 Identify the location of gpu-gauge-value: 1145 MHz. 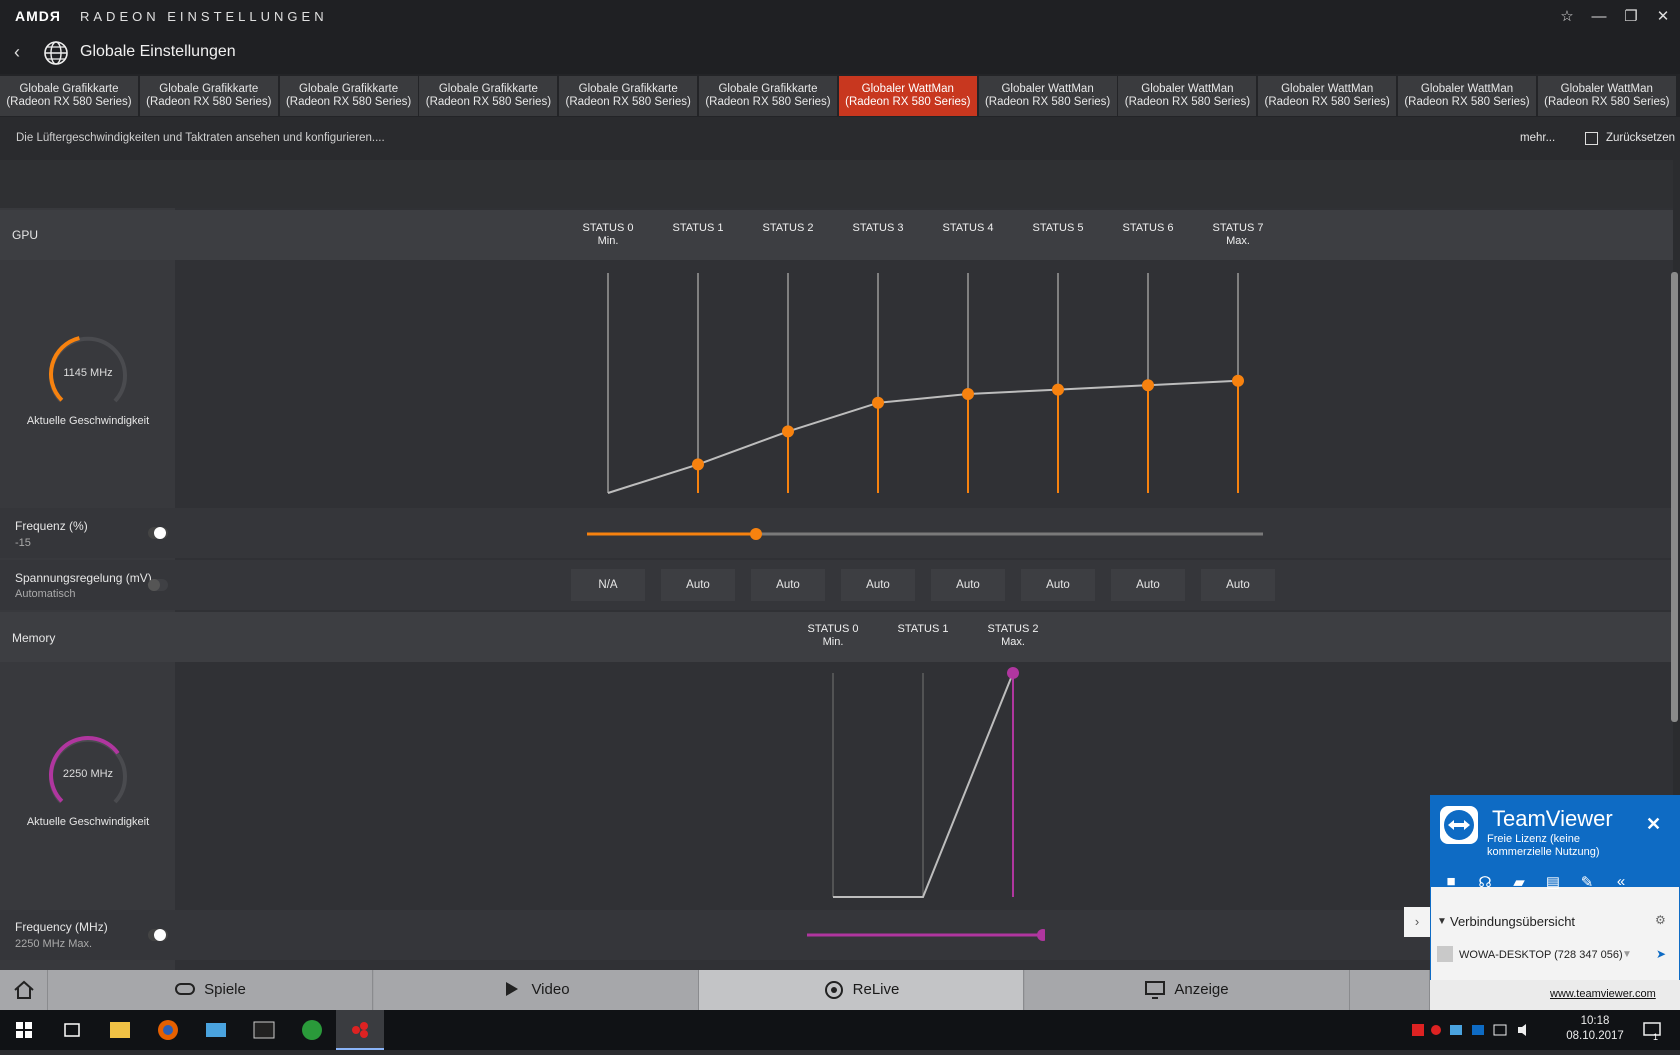
(88, 373).